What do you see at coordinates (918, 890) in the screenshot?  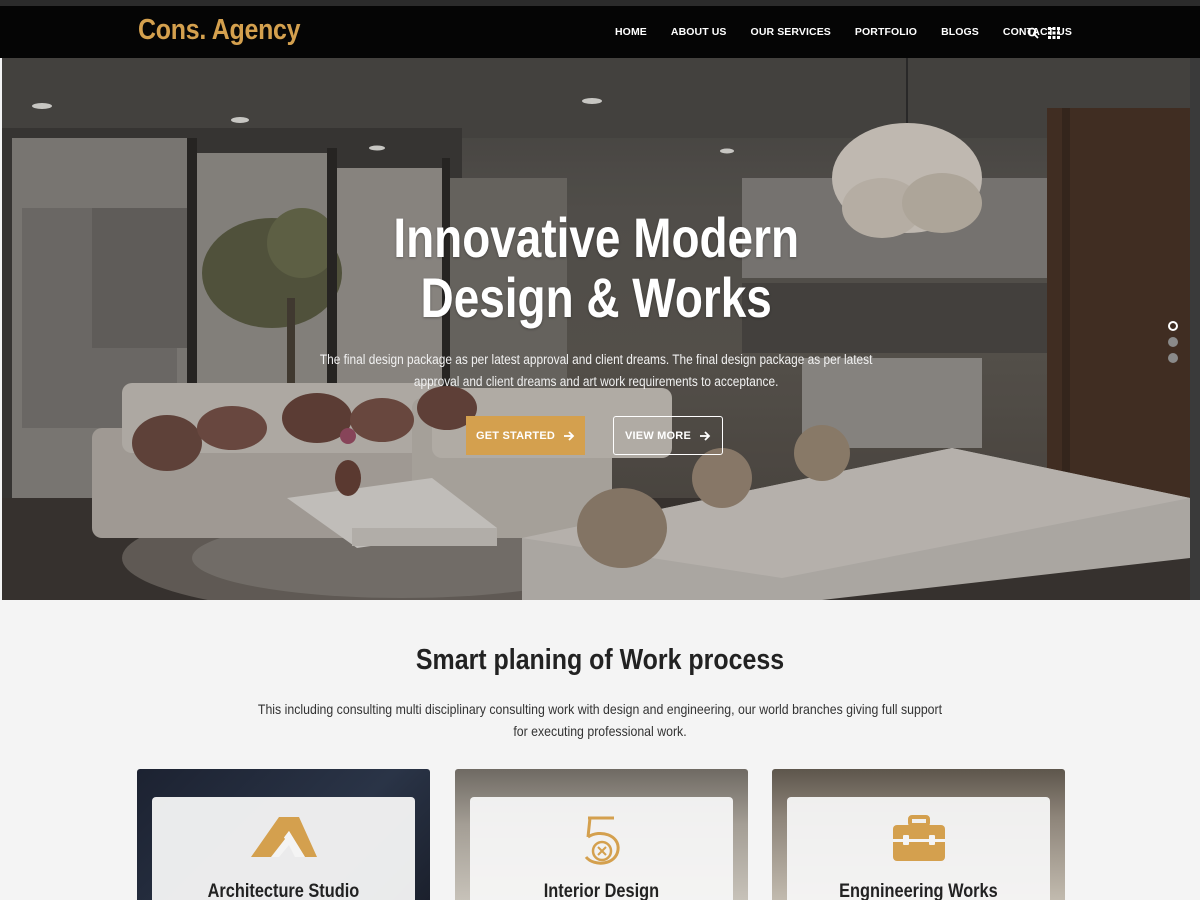 I see `card-label: Engnineering Works` at bounding box center [918, 890].